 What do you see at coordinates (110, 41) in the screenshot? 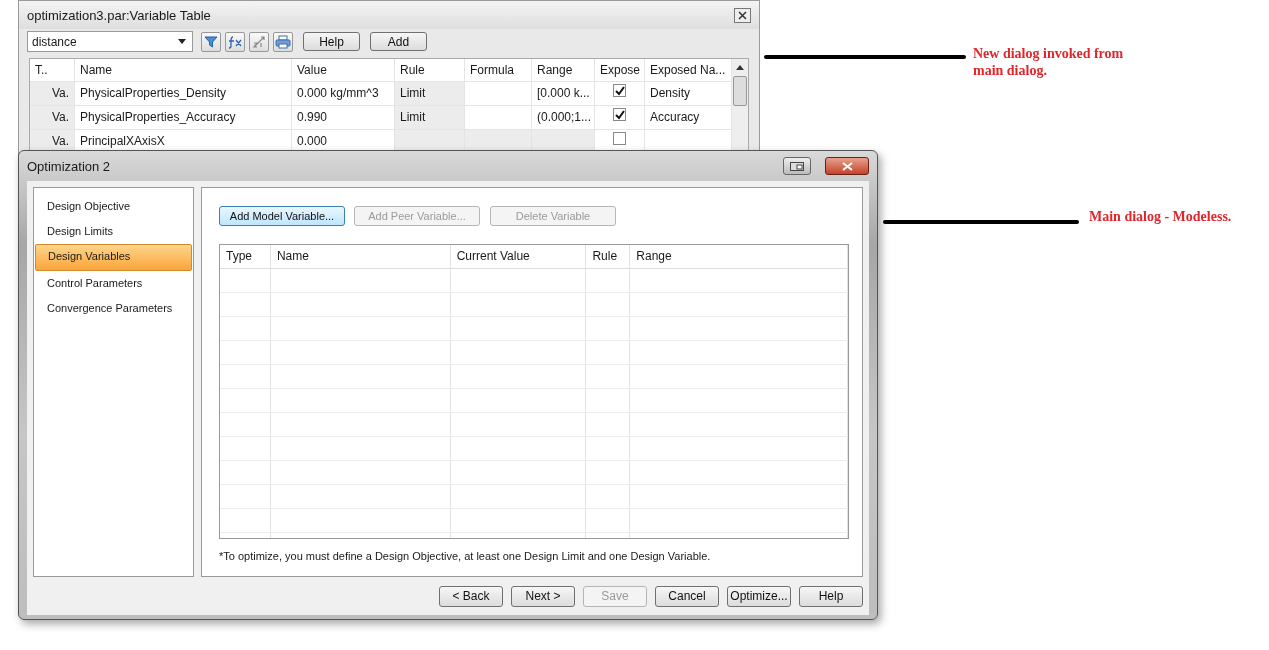
I see `filter-dropdown: distance` at bounding box center [110, 41].